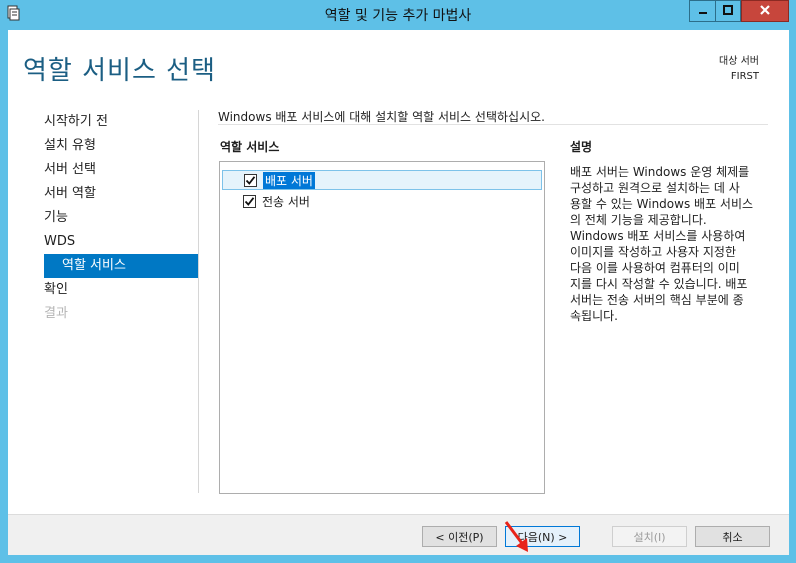 This screenshot has height=563, width=796. I want to click on description-line: 지를 다시 작성할 수 있습니다. 배포, so click(659, 284).